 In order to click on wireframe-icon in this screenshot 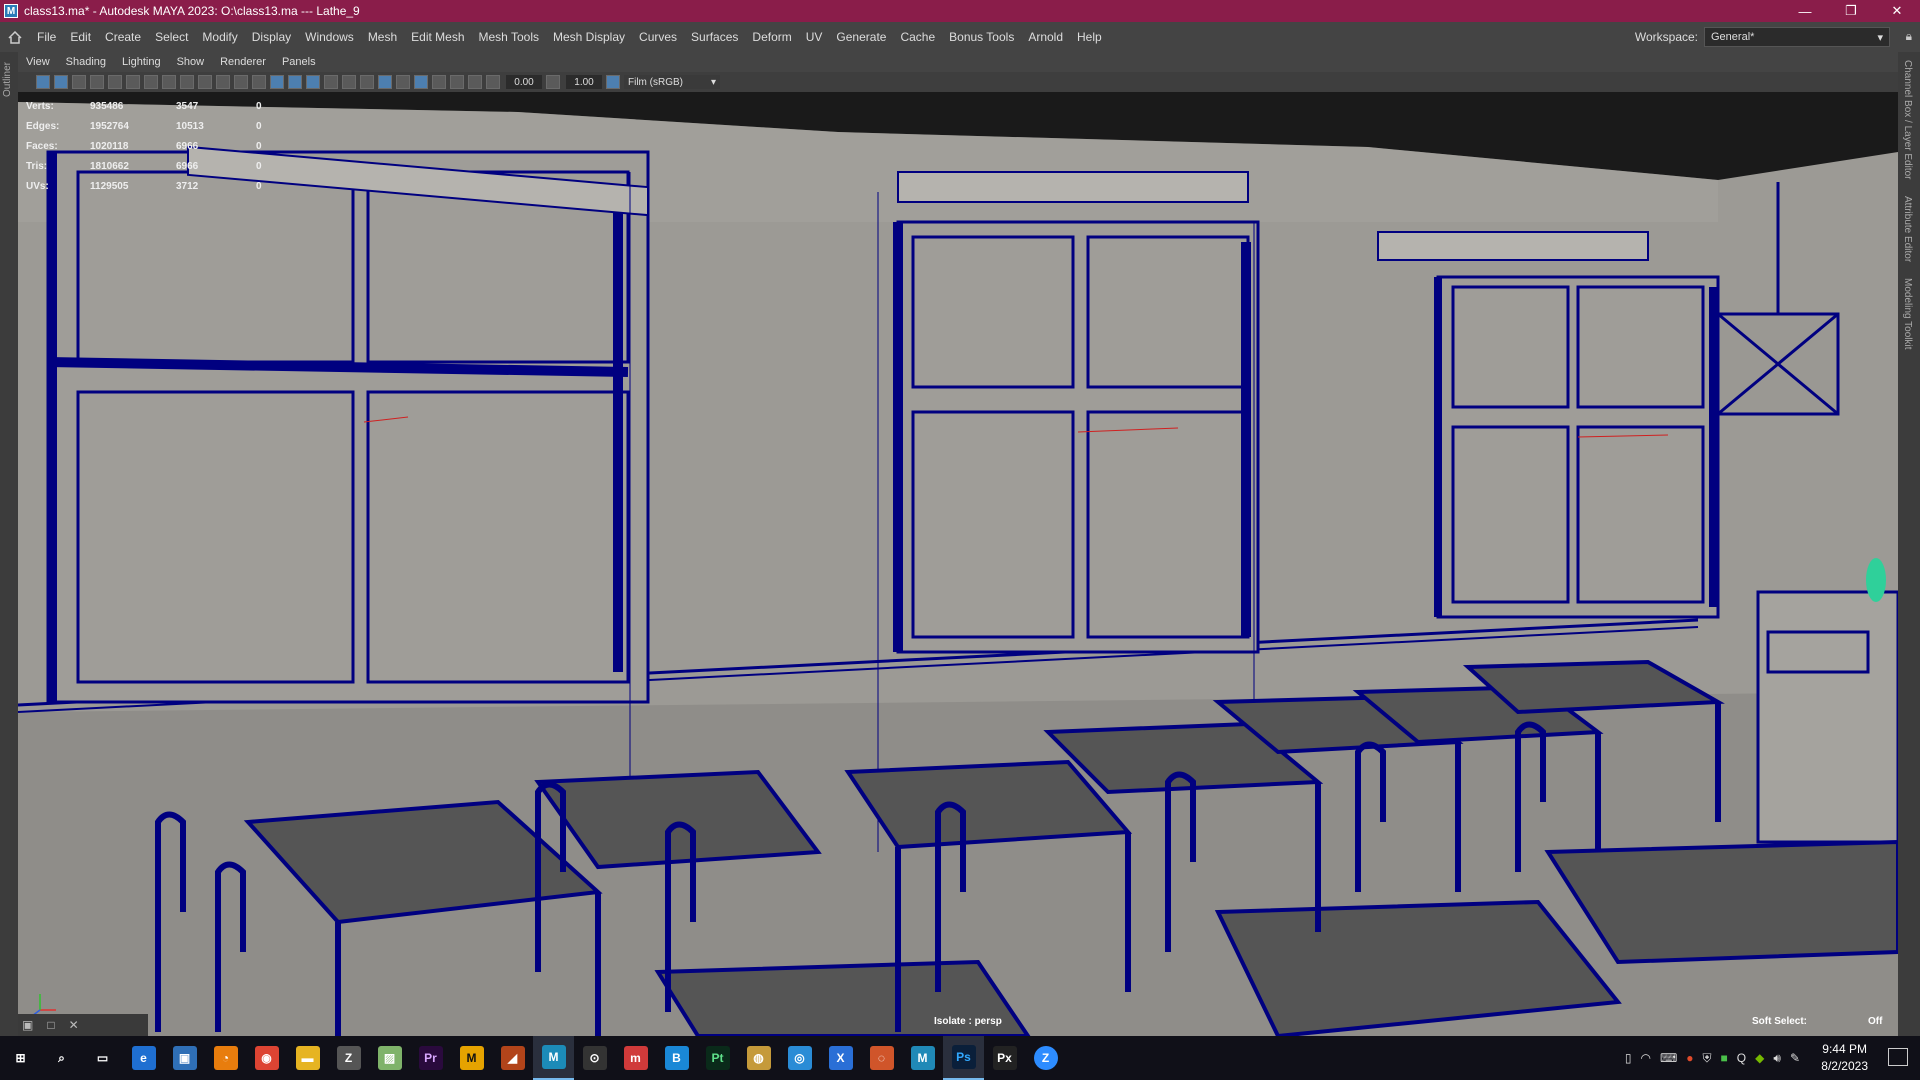, I will do `click(277, 82)`.